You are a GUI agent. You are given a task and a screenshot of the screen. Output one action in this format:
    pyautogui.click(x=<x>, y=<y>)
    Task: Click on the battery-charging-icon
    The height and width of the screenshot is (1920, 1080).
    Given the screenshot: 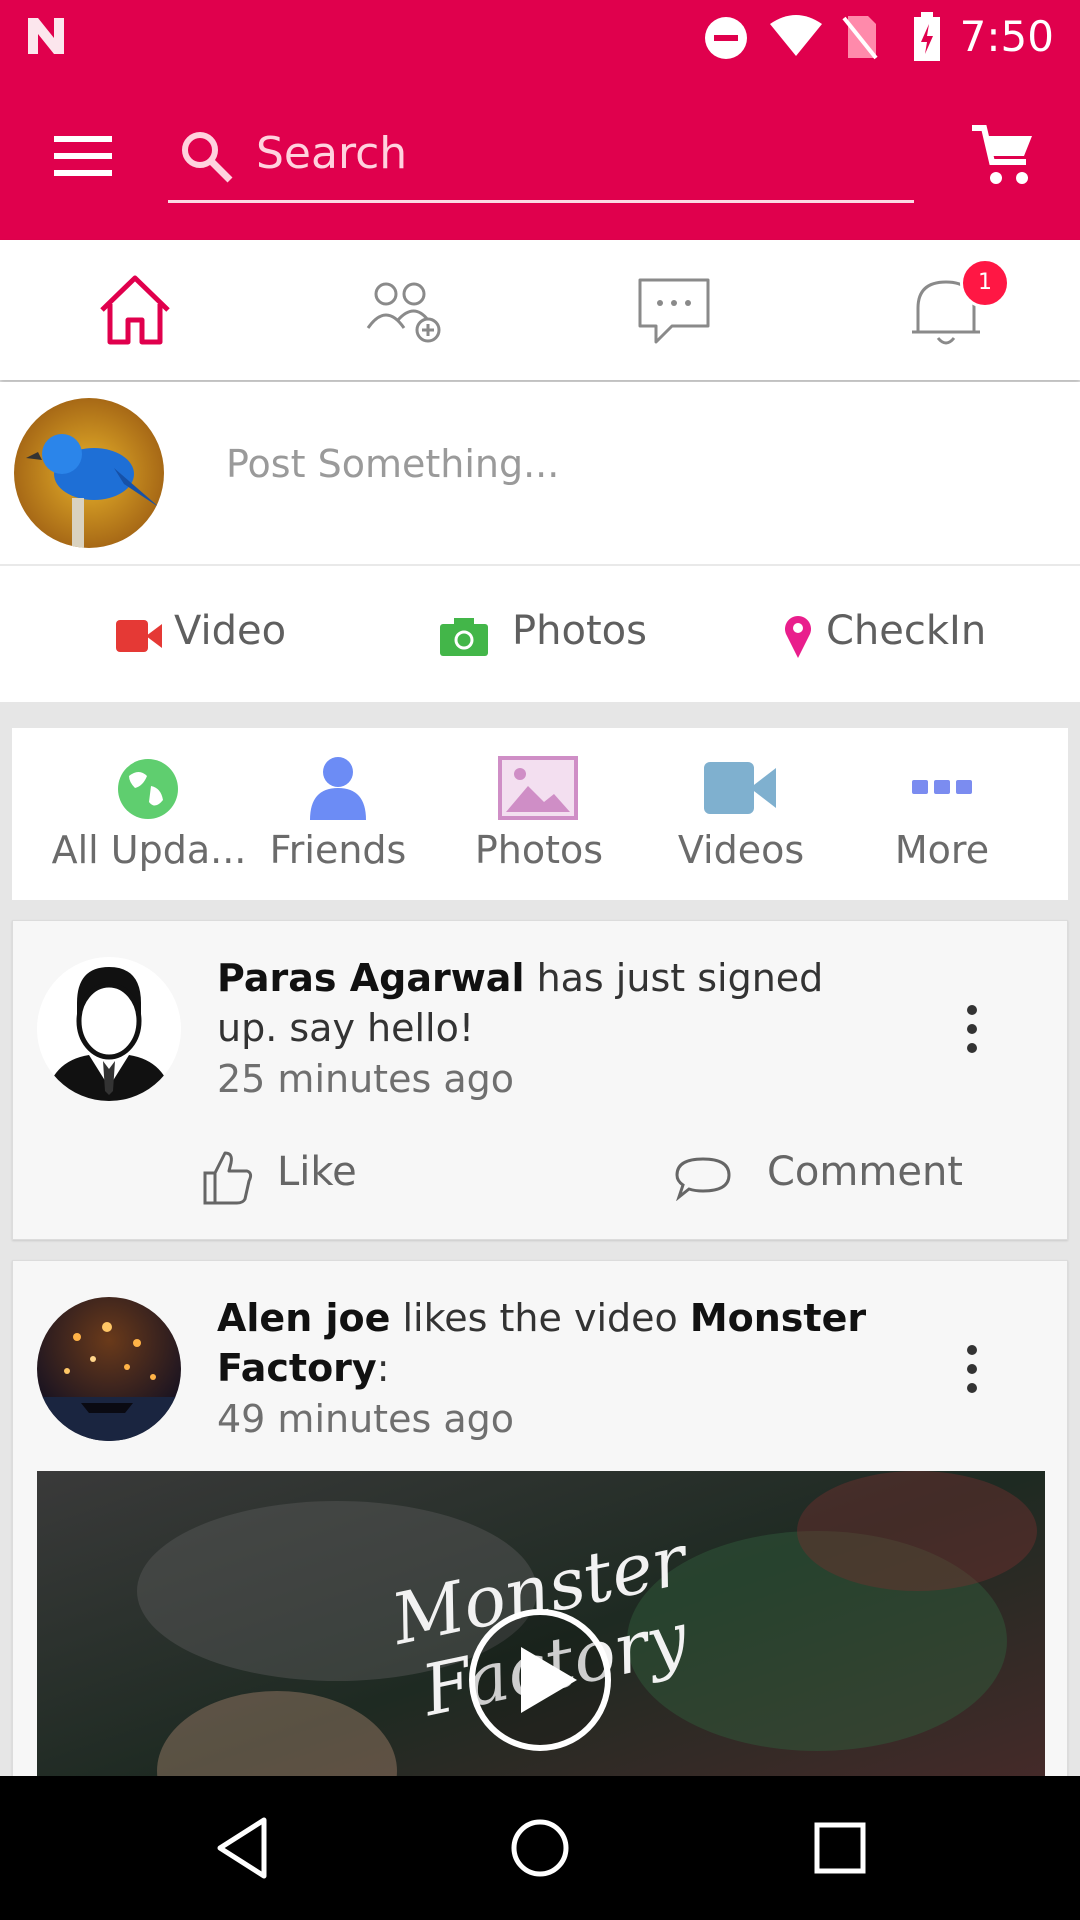 What is the action you would take?
    pyautogui.click(x=927, y=36)
    